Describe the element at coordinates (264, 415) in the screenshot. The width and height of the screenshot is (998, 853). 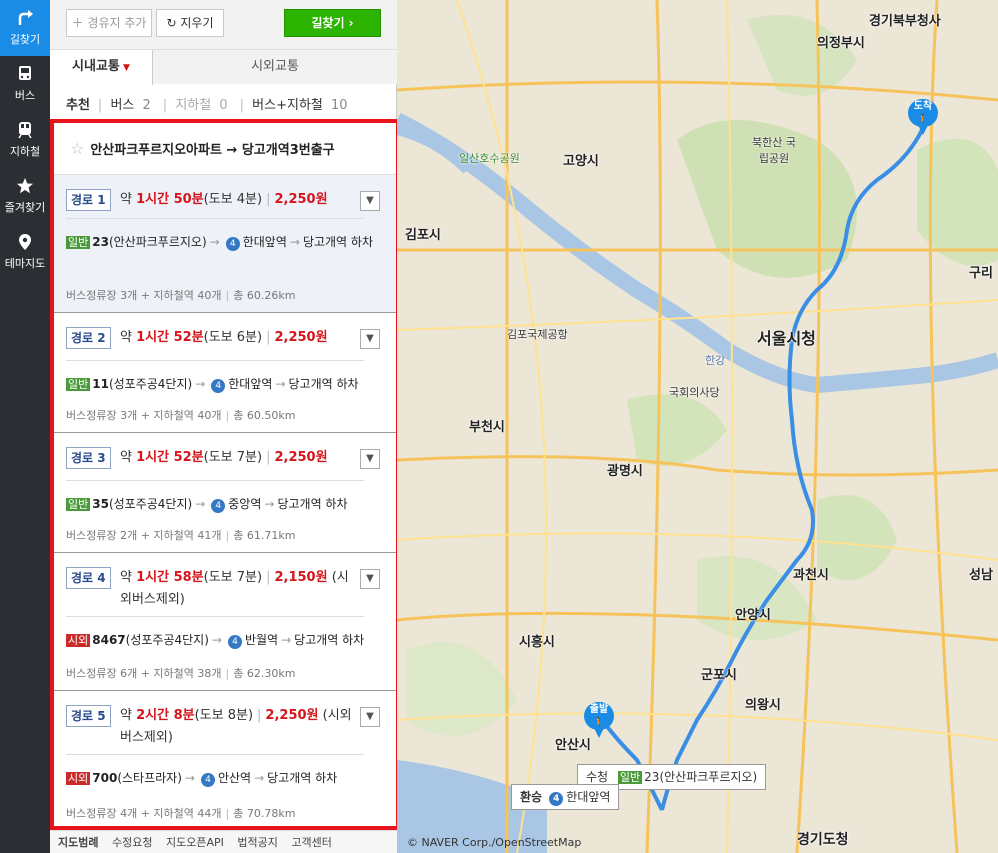
I see `route-distance: 총 60.50km` at that location.